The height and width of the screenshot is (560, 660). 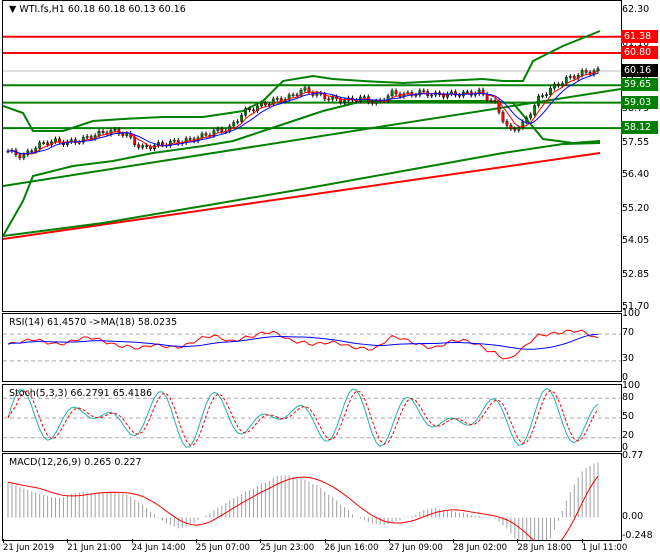 What do you see at coordinates (639, 36) in the screenshot?
I see `level-tag: 61.38` at bounding box center [639, 36].